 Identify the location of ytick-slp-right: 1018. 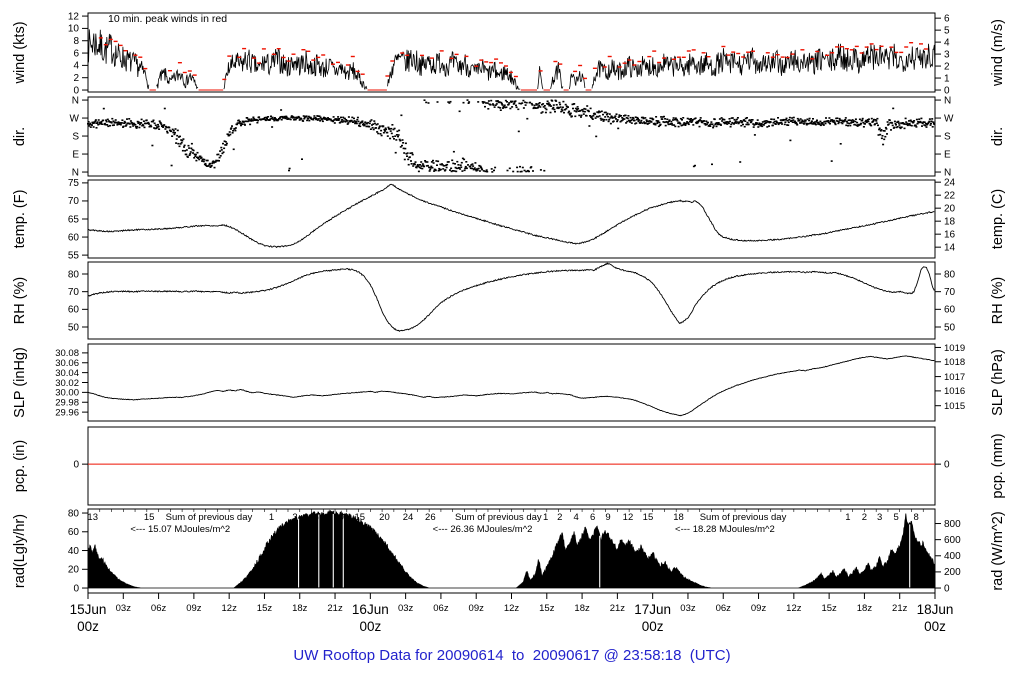
(954, 362).